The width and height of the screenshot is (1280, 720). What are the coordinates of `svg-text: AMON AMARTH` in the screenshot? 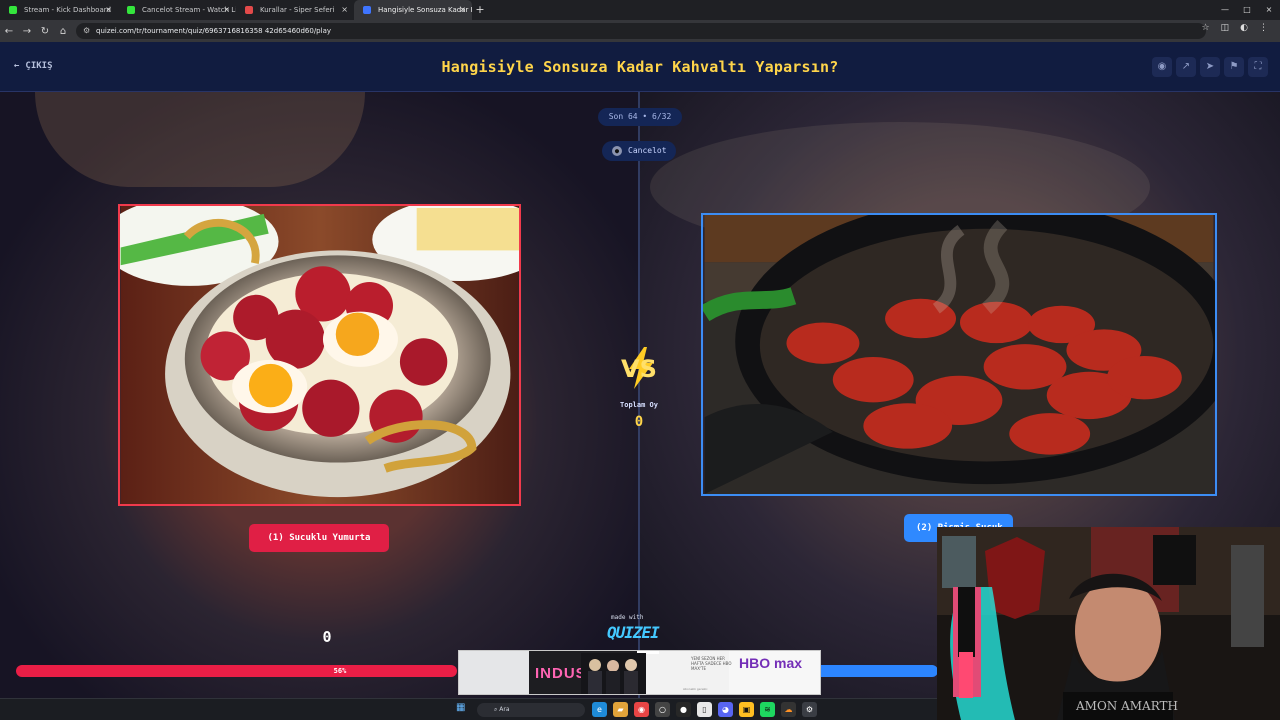 It's located at (1126, 706).